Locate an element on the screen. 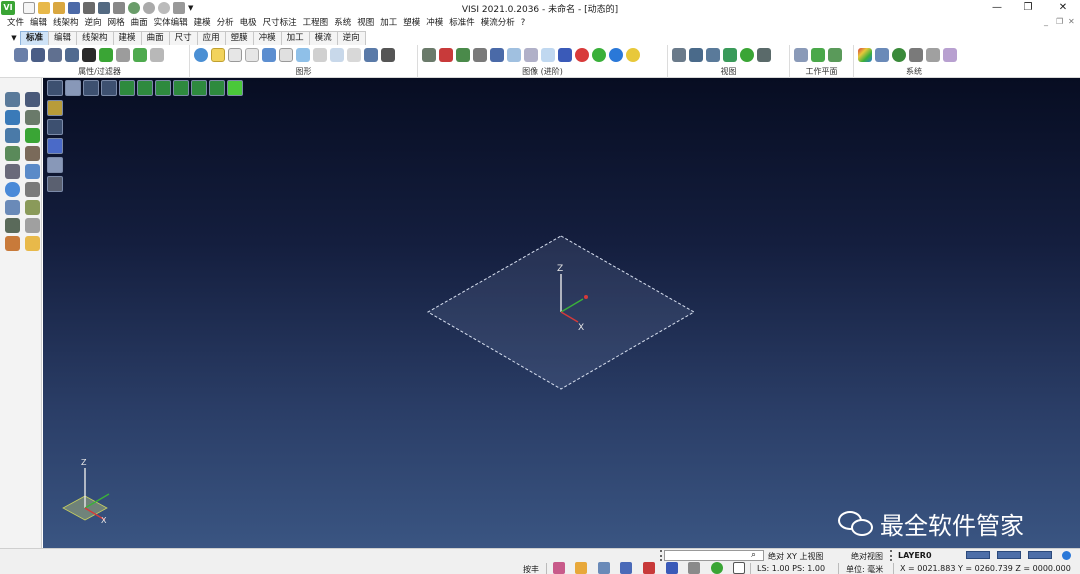 This screenshot has width=1080, height=574. folder-icon is located at coordinates (32, 243).